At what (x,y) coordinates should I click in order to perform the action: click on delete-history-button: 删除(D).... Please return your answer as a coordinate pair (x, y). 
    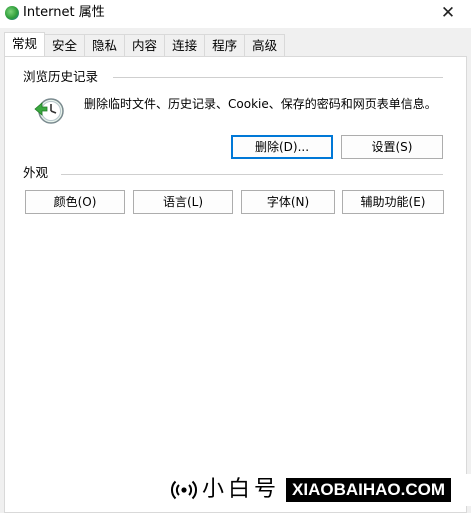
    Looking at the image, I should click on (282, 147).